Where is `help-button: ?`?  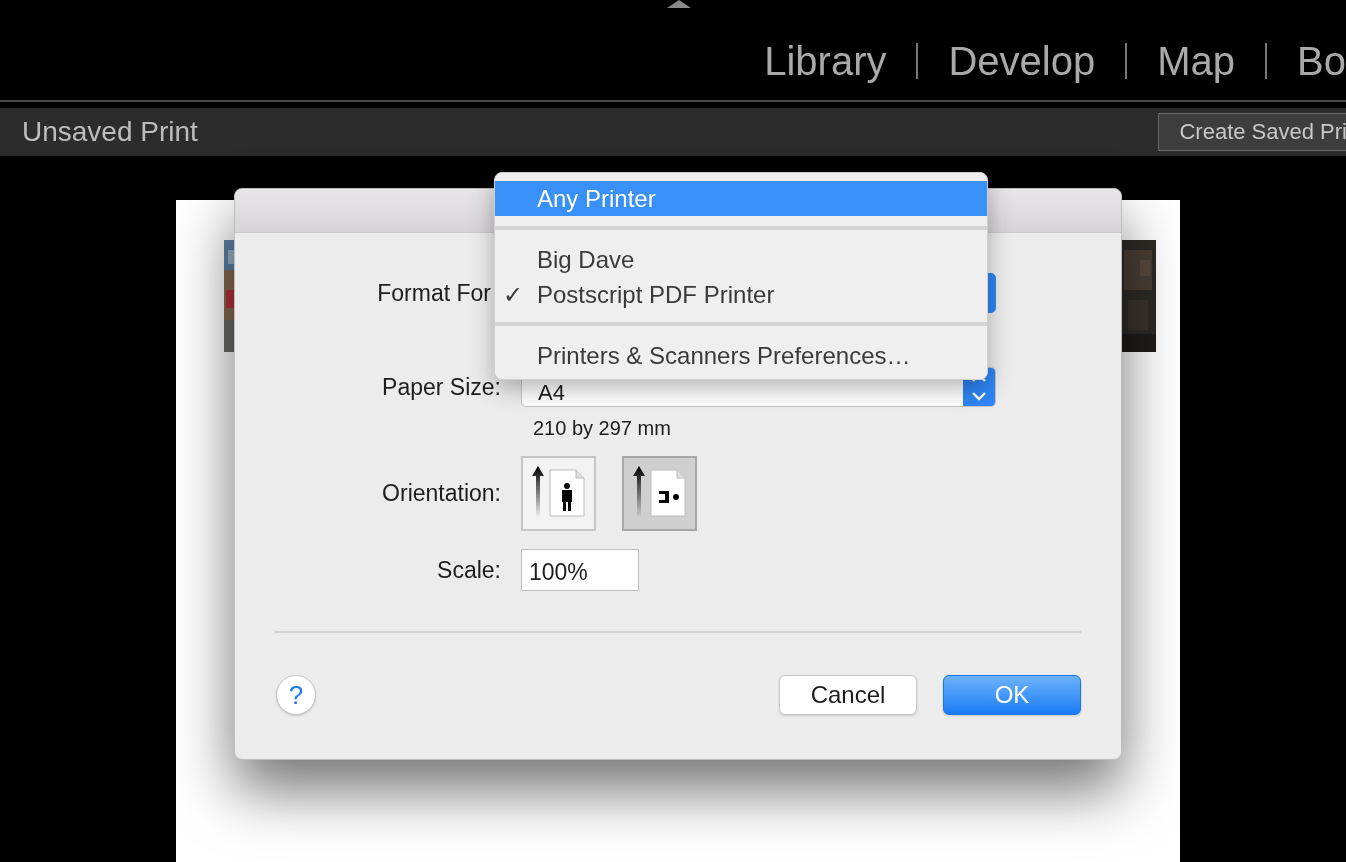
help-button: ? is located at coordinates (296, 695).